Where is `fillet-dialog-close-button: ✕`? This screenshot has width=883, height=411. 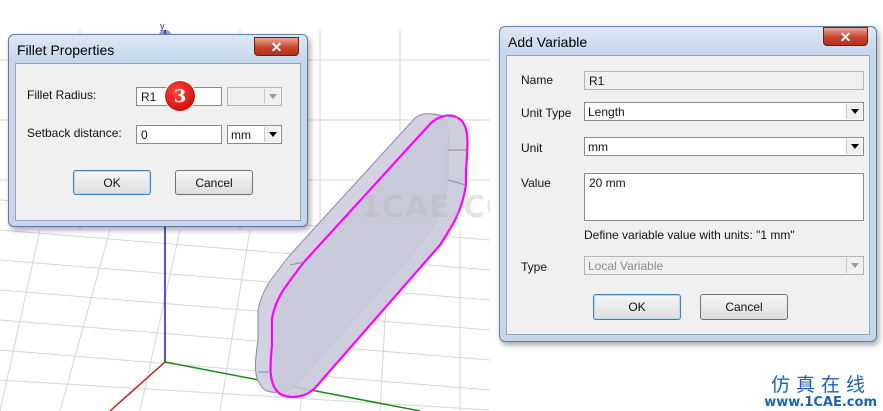 fillet-dialog-close-button: ✕ is located at coordinates (276, 46).